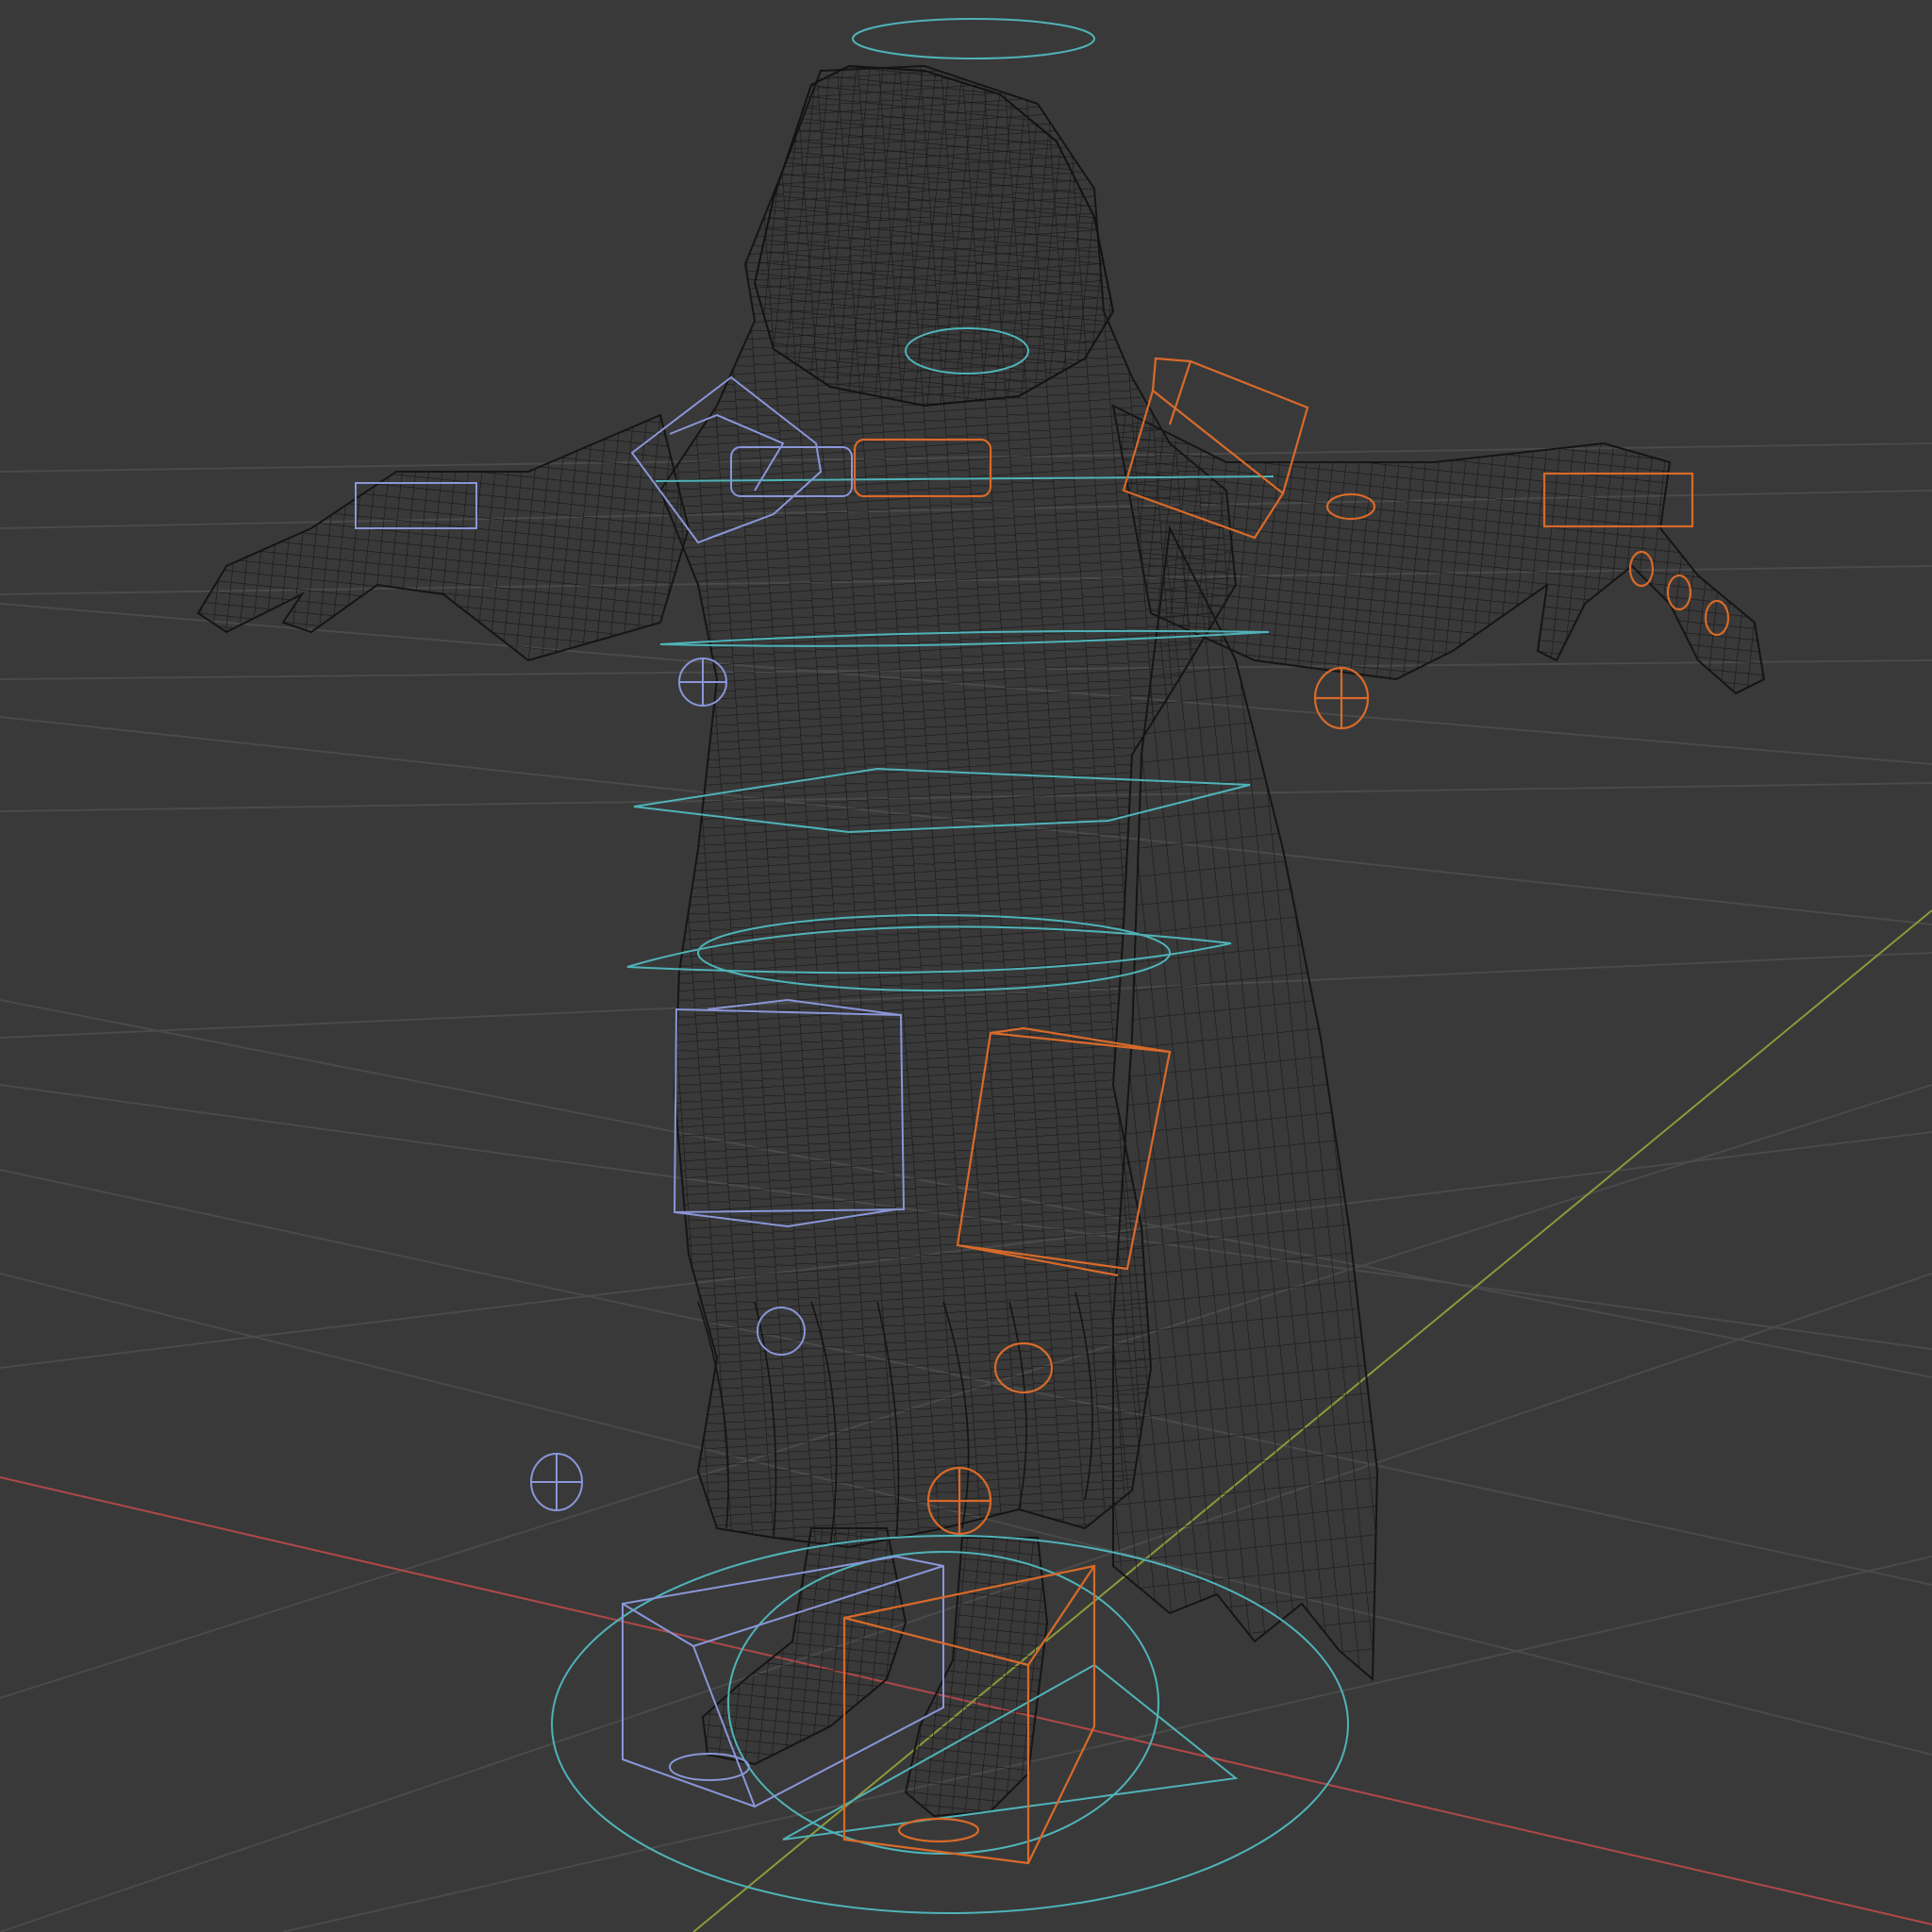 This screenshot has width=1932, height=1932. Describe the element at coordinates (703, 682) in the screenshot. I see `elbow-pole-left` at that location.